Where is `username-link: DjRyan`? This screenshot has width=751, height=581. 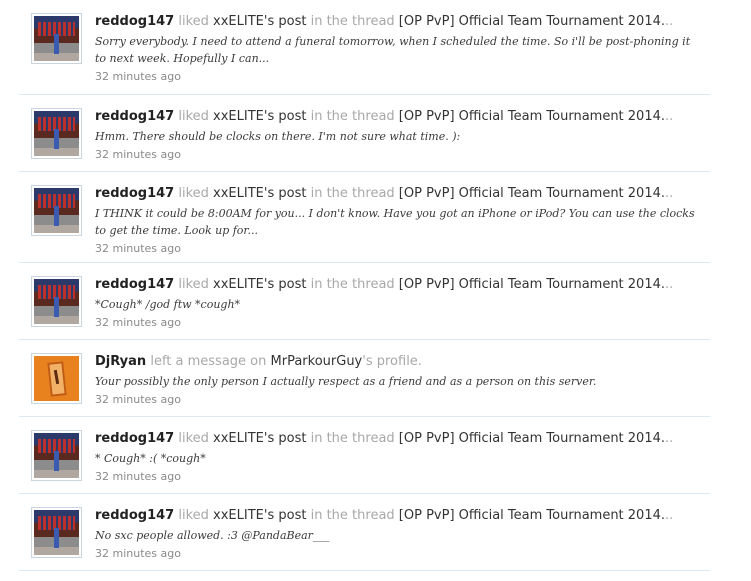 username-link: DjRyan is located at coordinates (120, 361).